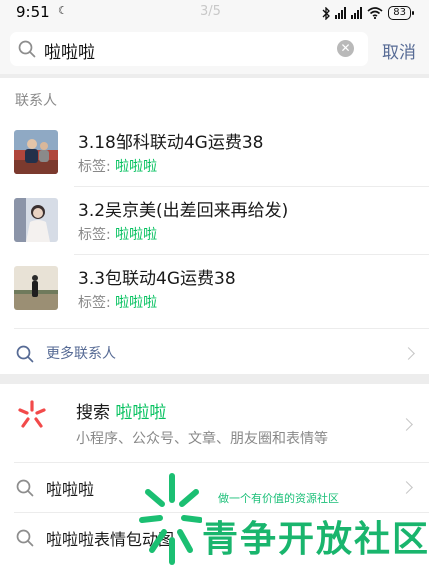 The height and width of the screenshot is (569, 429). What do you see at coordinates (36, 101) in the screenshot?
I see `section-title-contacts: 联系人` at bounding box center [36, 101].